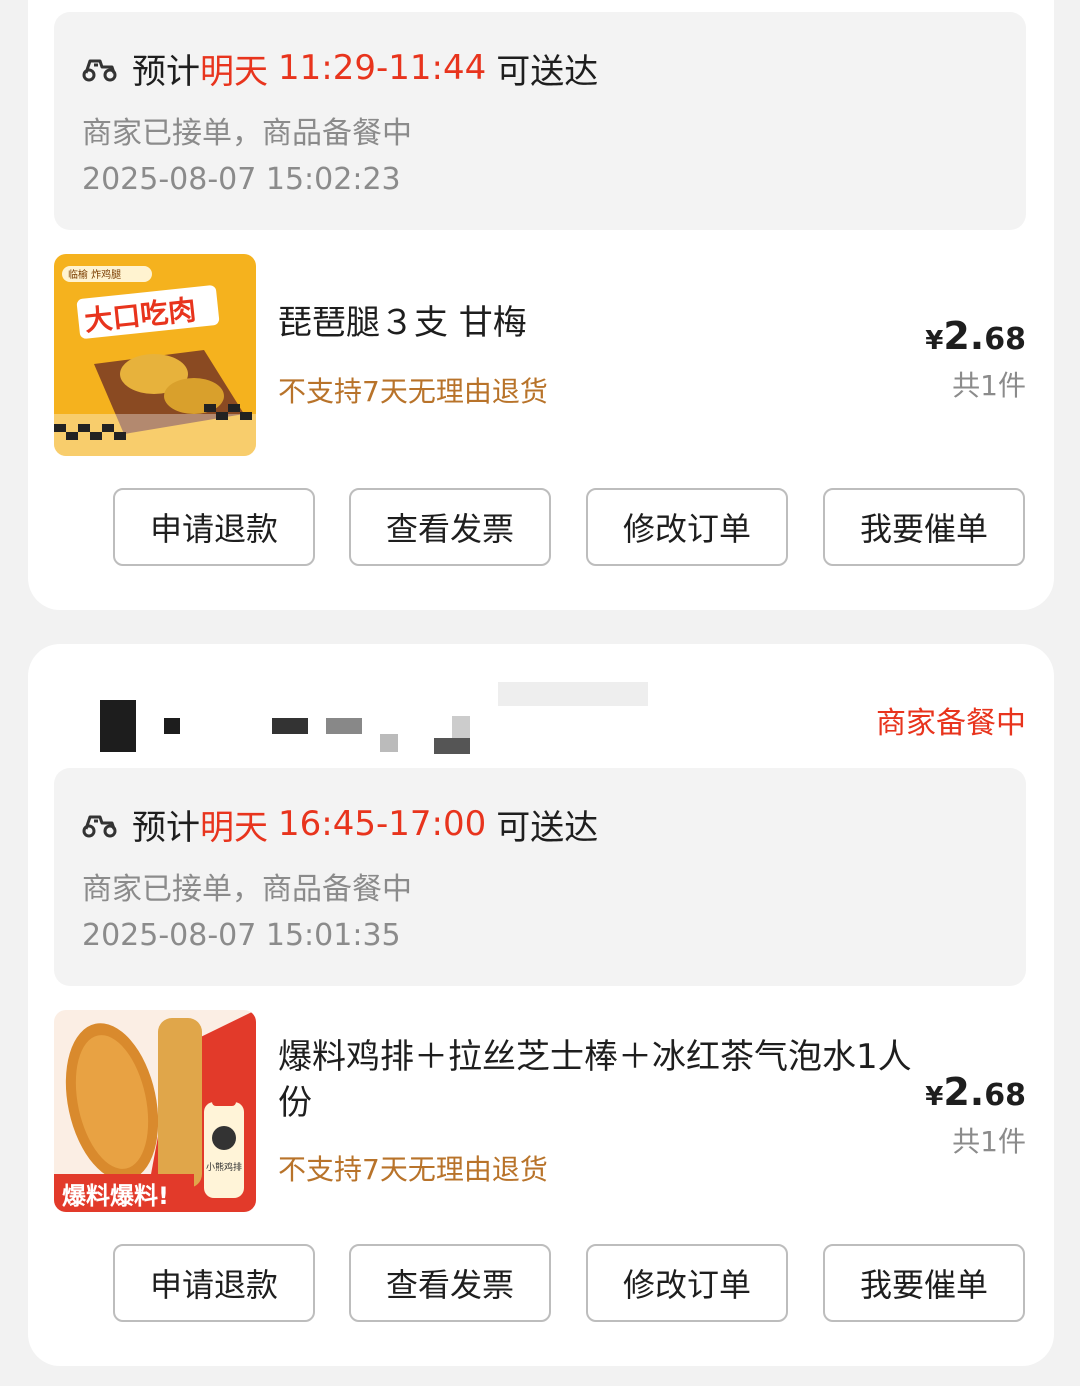  Describe the element at coordinates (382, 824) in the screenshot. I see `eta-window: 16:45-17:00` at that location.